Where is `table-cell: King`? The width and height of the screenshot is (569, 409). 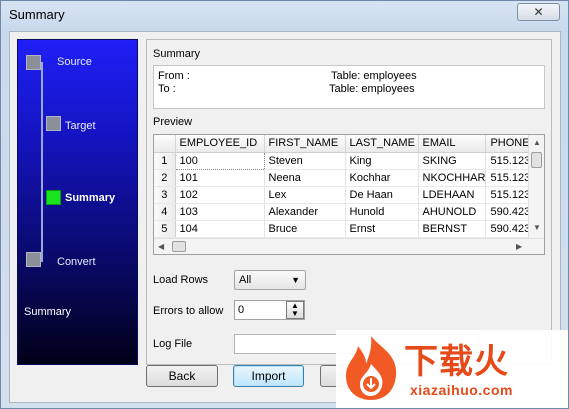 table-cell: King is located at coordinates (382, 161).